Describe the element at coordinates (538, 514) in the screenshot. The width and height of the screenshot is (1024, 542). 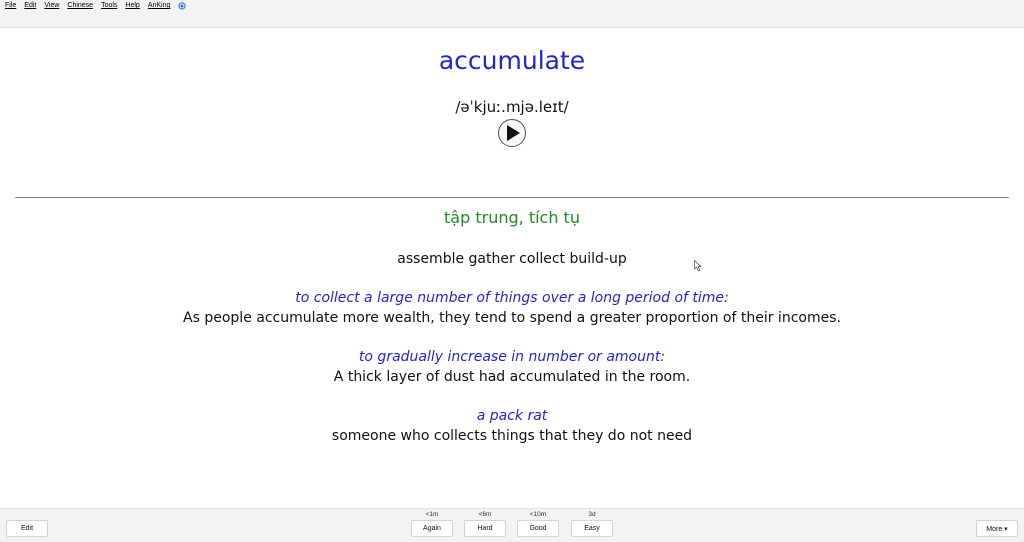
I see `good-interval: <10m` at that location.